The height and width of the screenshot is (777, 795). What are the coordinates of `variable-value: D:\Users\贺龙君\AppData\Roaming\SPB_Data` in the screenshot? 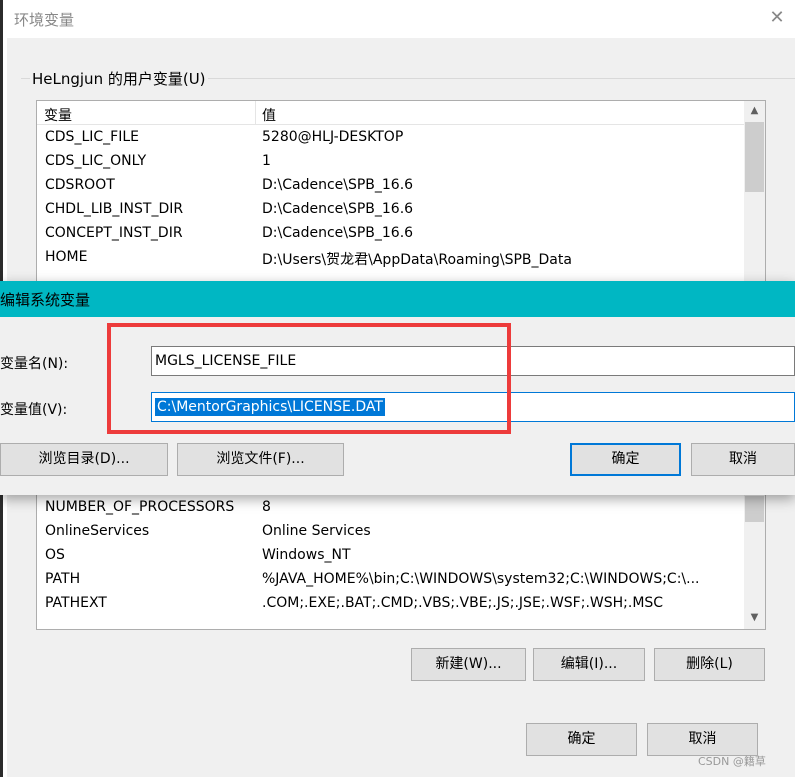 It's located at (417, 260).